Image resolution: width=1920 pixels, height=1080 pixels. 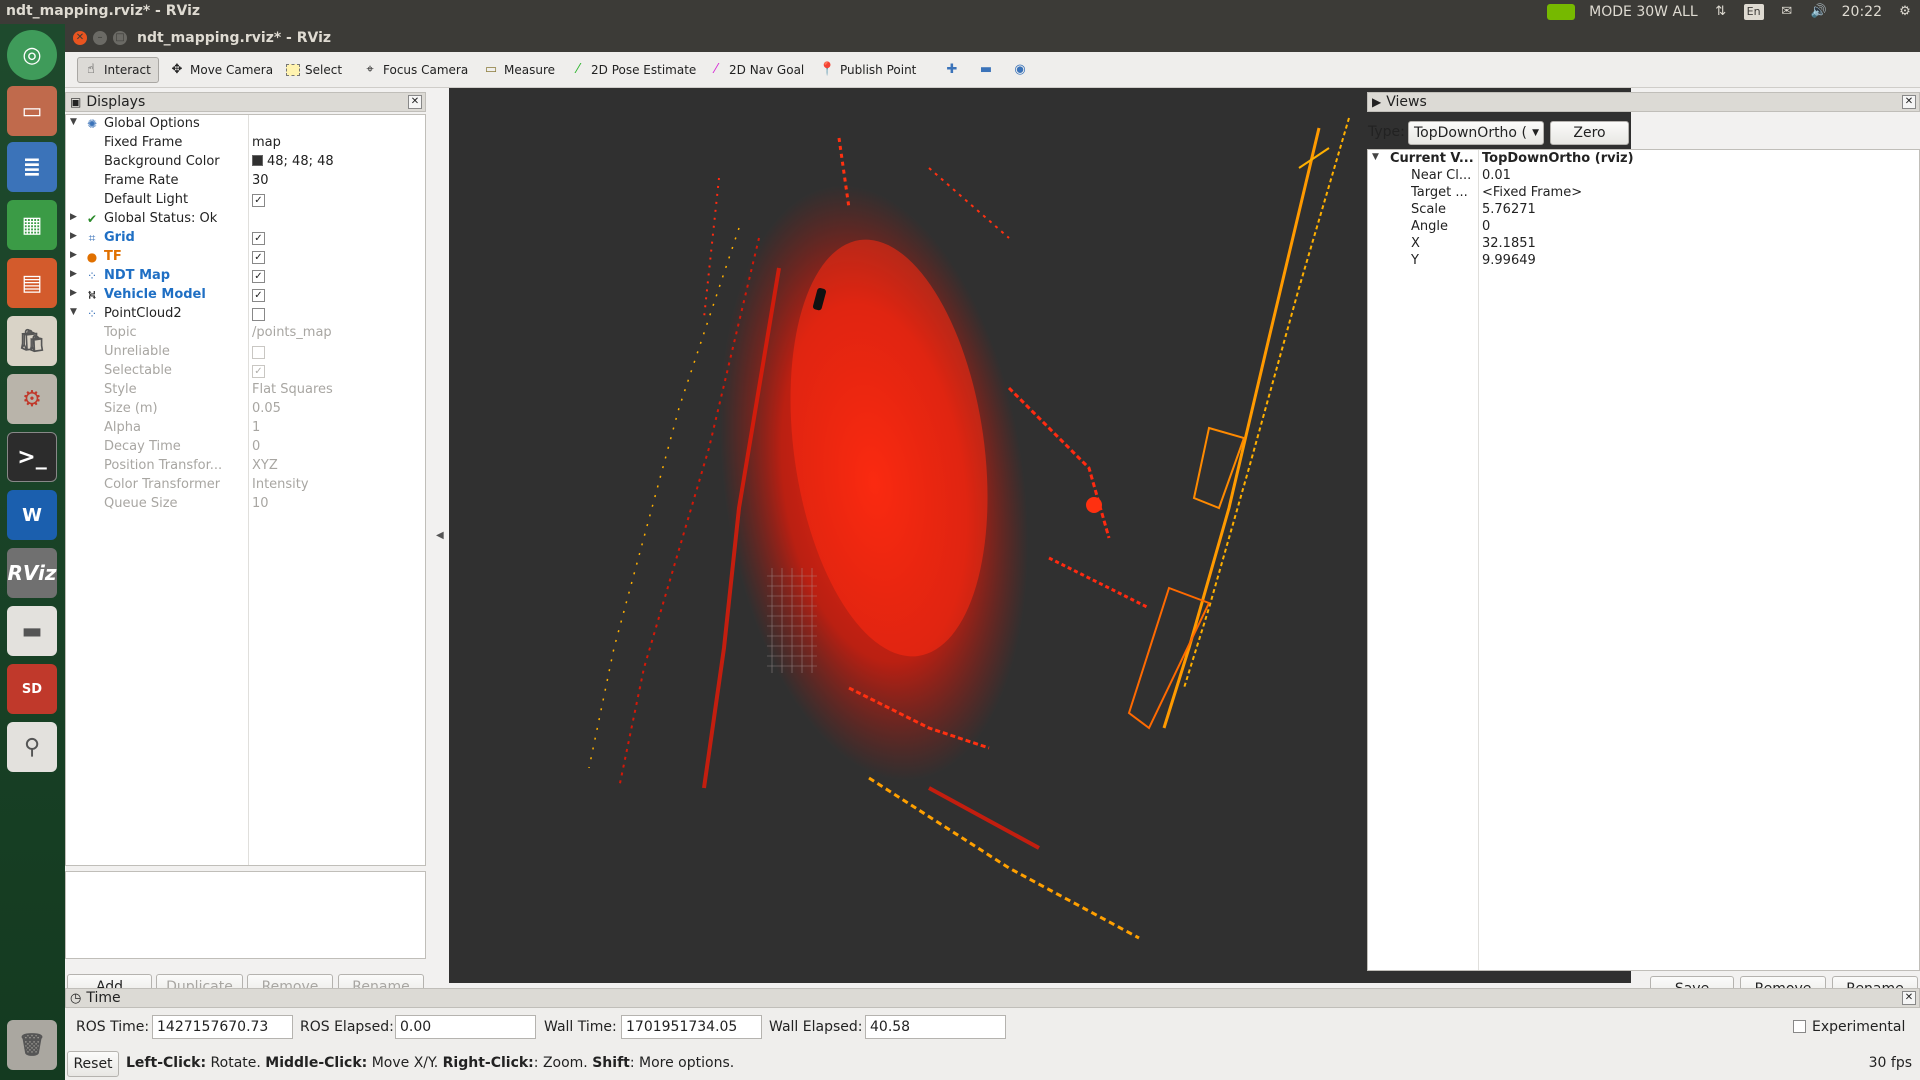 What do you see at coordinates (256, 427) in the screenshot?
I see `alpha-value: 1` at bounding box center [256, 427].